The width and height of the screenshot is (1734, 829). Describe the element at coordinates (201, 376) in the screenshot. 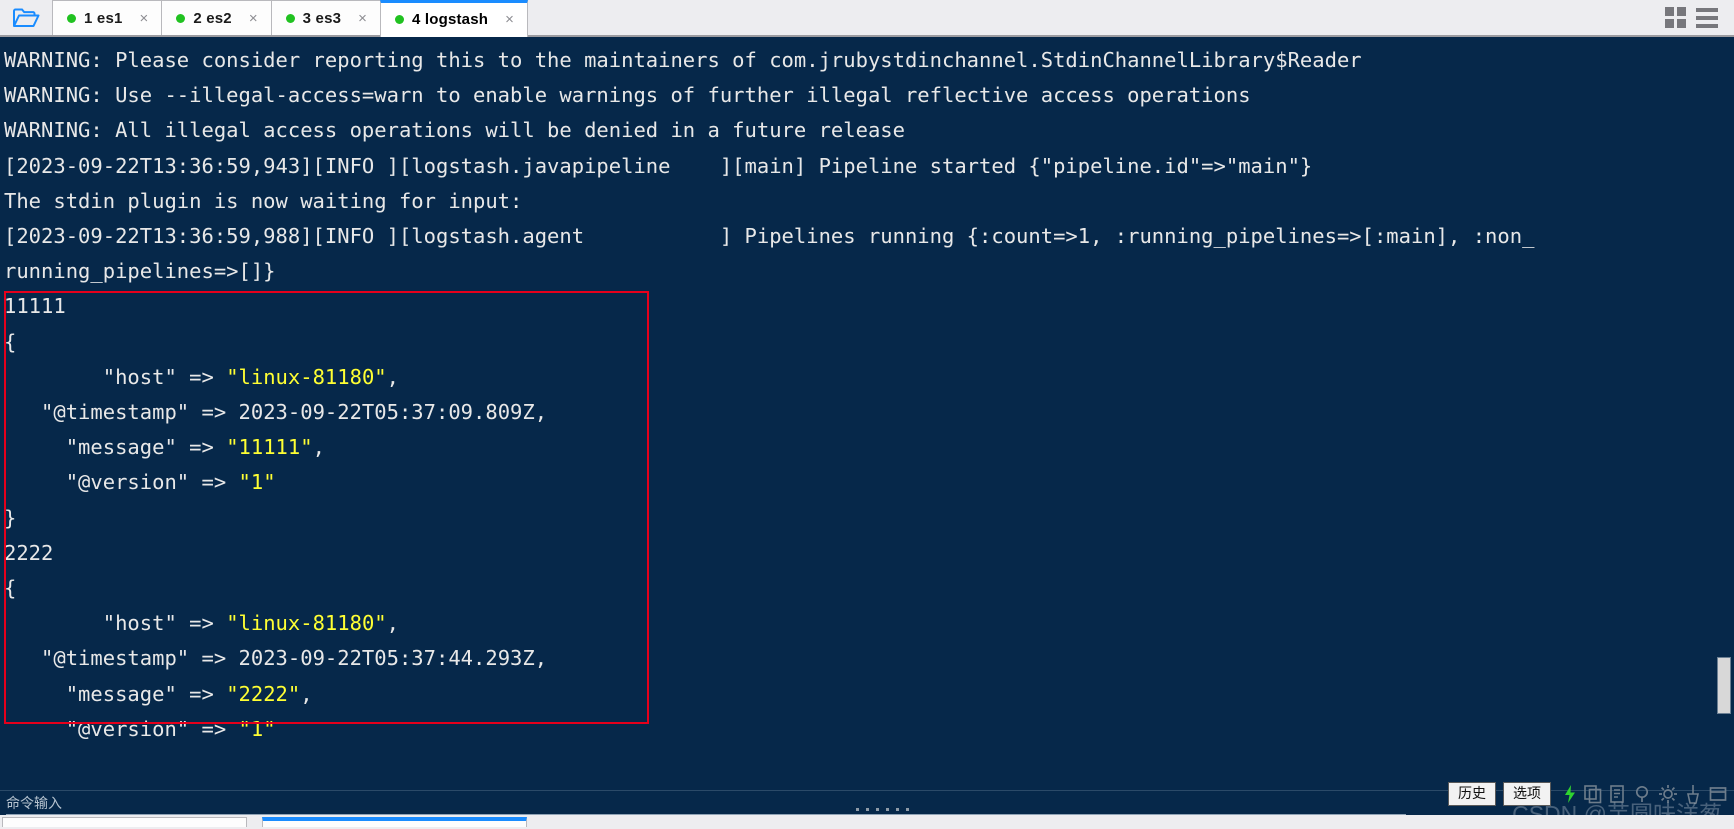

I see `event-1-field-0-arrow: =>` at that location.